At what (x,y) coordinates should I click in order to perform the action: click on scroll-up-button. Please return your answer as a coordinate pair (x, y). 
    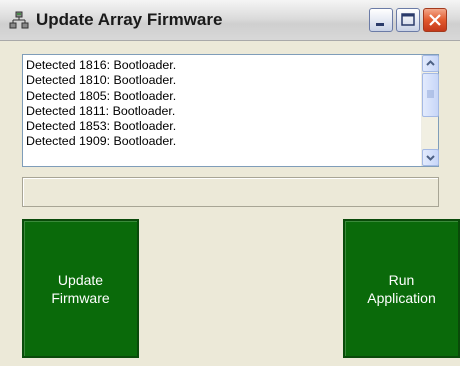
    Looking at the image, I should click on (430, 63).